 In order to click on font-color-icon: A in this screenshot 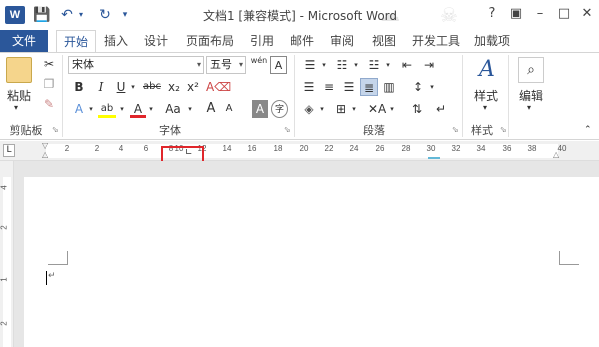, I will do `click(138, 109)`.